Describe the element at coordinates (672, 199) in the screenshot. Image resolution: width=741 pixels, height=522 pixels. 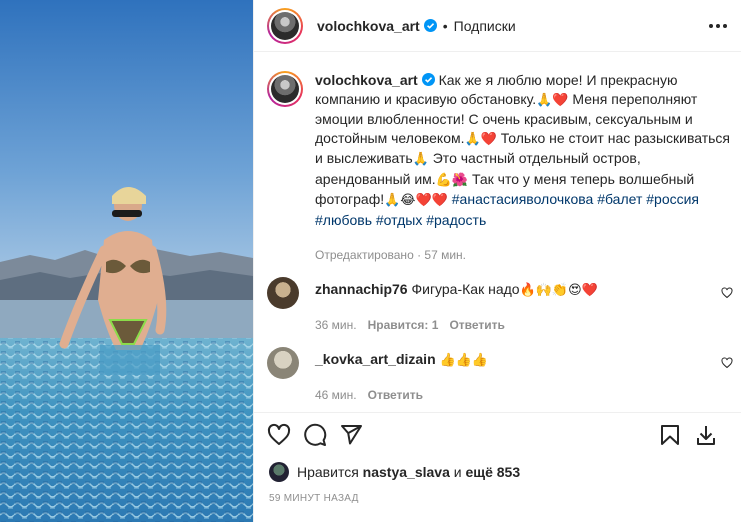
I see `hashtag-link: #россия` at that location.